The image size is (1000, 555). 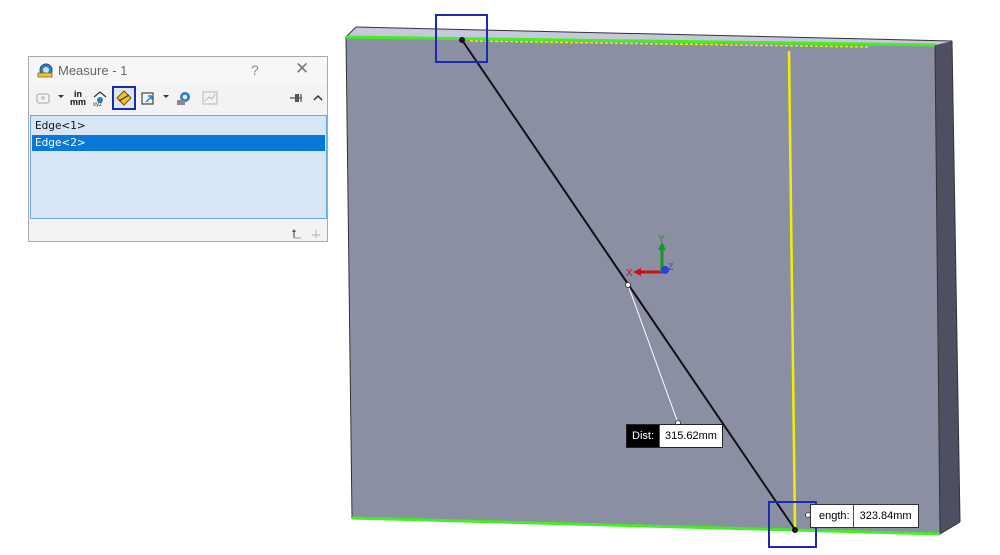 I want to click on svg-text: Y, so click(x=661, y=239).